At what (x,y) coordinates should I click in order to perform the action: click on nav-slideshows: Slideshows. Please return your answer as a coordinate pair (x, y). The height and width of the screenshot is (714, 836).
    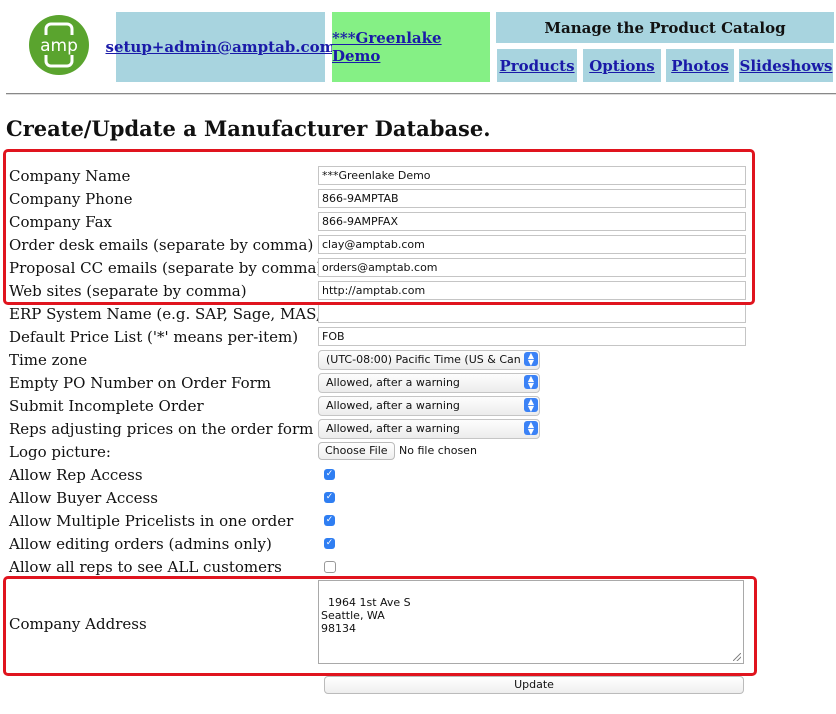
    Looking at the image, I should click on (786, 65).